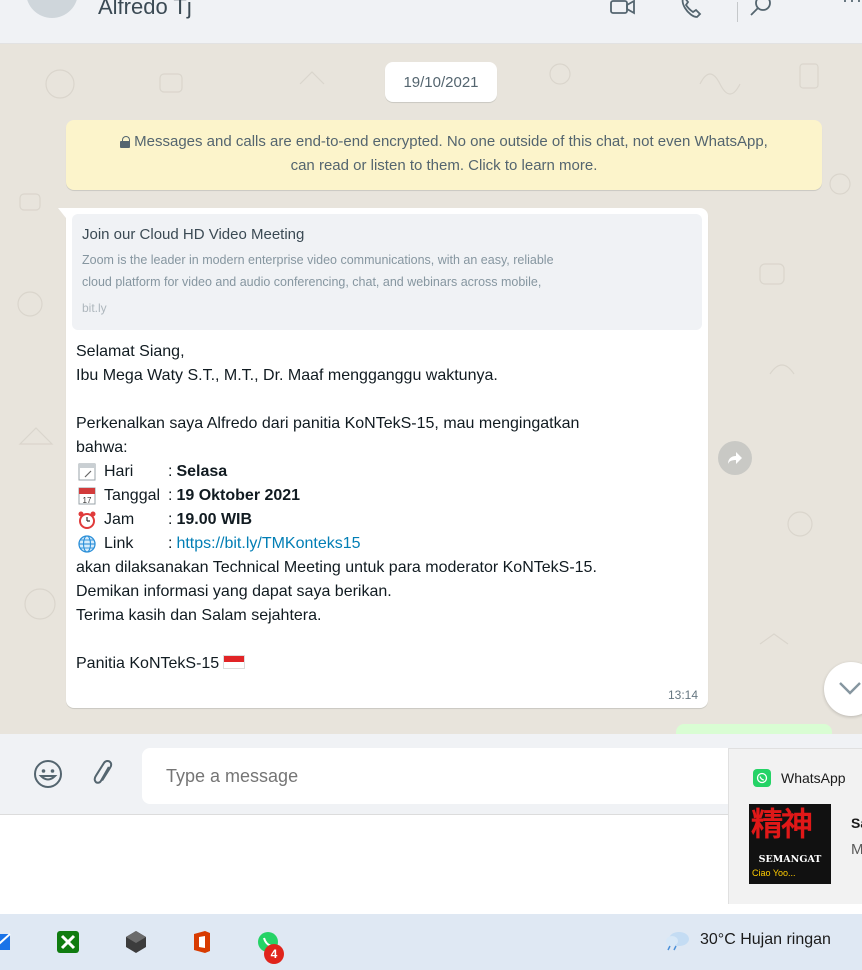  Describe the element at coordinates (68, 942) in the screenshot. I see `xbox-app-icon` at that location.